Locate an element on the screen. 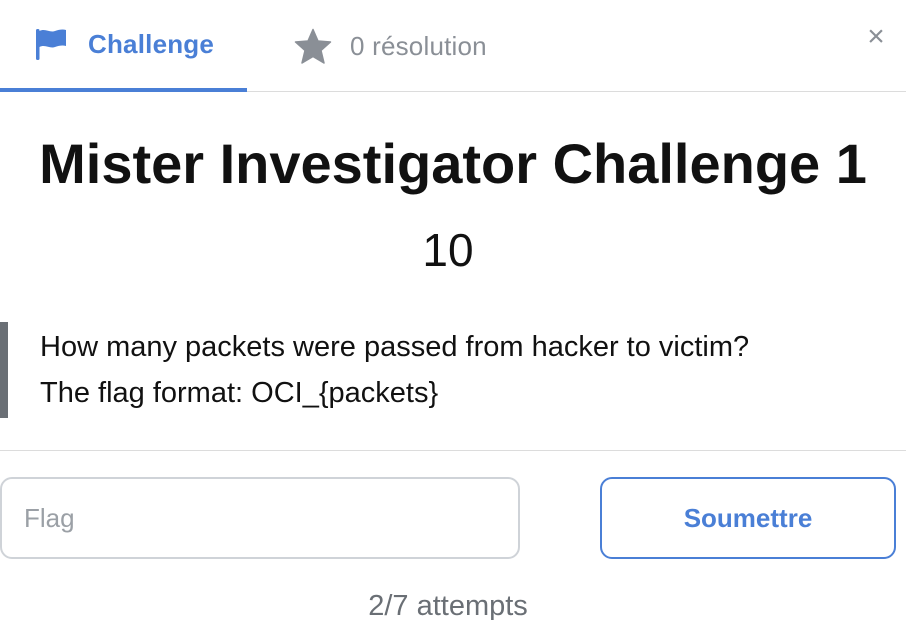 The height and width of the screenshot is (620, 906). star-icon is located at coordinates (313, 46).